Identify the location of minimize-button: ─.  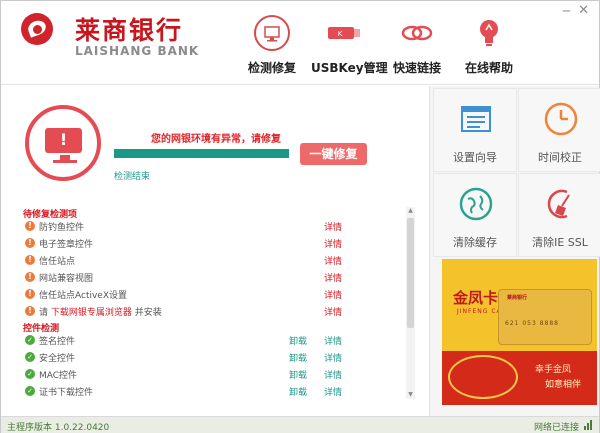
(566, 11).